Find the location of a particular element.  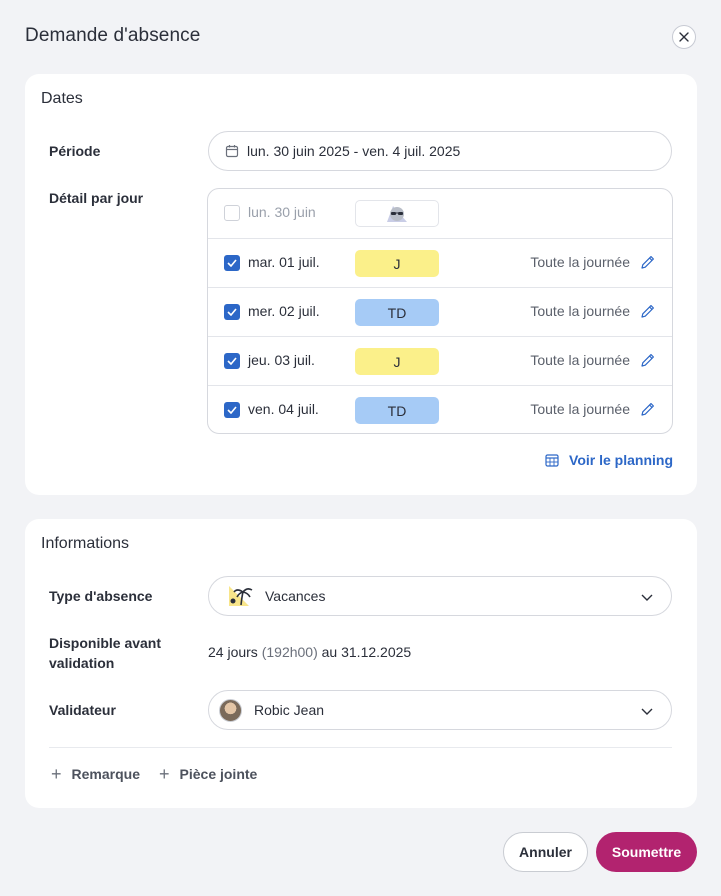

add-attachment-link: + Pièce jointe is located at coordinates (208, 774).